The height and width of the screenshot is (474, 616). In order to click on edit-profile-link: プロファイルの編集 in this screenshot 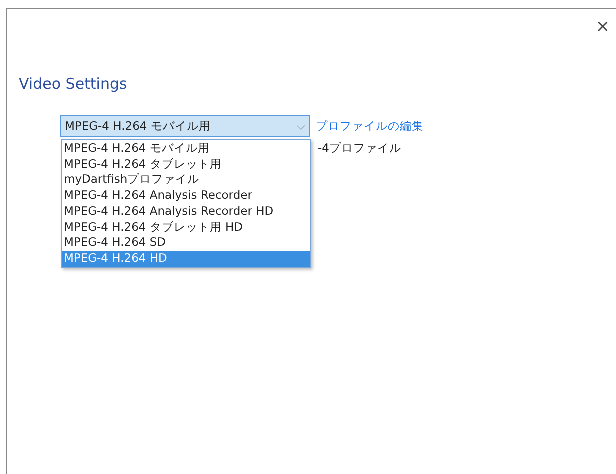, I will do `click(370, 126)`.